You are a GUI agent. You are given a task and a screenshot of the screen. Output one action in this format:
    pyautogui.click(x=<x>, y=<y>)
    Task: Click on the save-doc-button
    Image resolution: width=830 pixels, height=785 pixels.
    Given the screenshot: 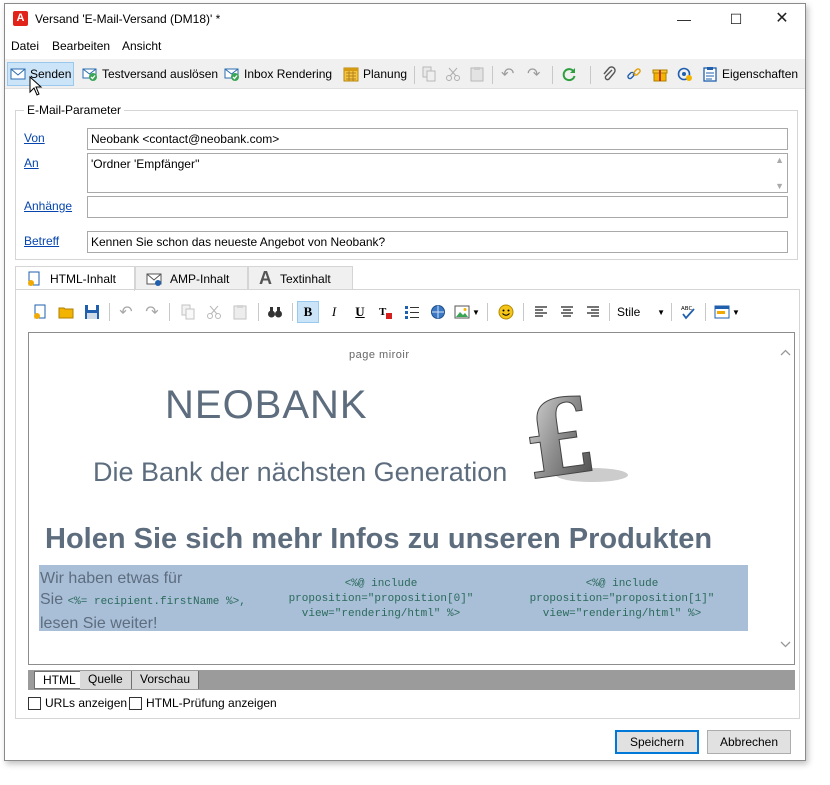 What is the action you would take?
    pyautogui.click(x=92, y=312)
    